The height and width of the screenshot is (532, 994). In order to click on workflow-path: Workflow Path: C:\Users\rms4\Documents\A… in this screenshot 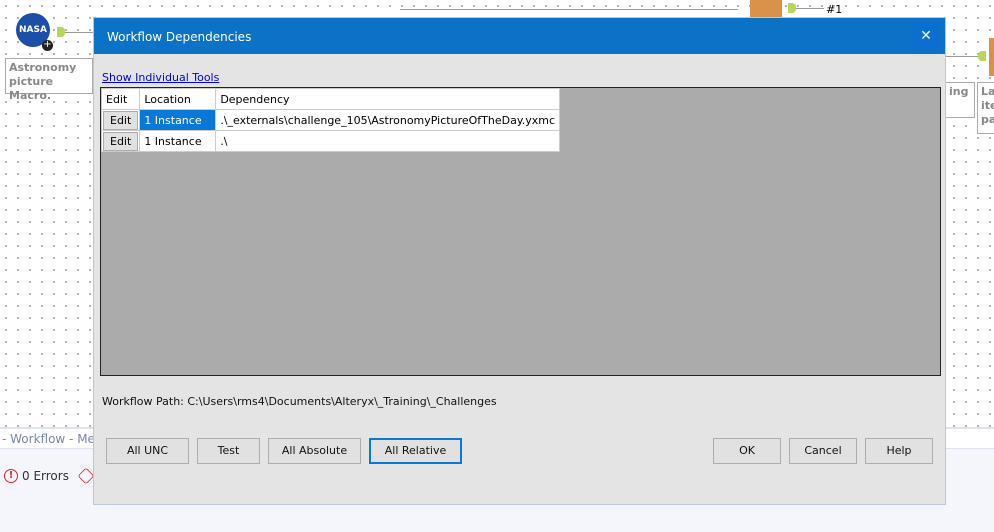, I will do `click(299, 401)`.